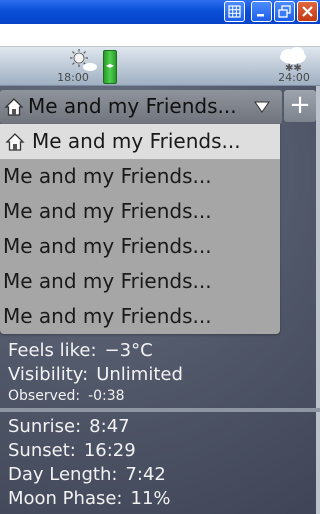 This screenshot has height=514, width=320. What do you see at coordinates (109, 426) in the screenshot?
I see `sunrise-value: 8:47` at bounding box center [109, 426].